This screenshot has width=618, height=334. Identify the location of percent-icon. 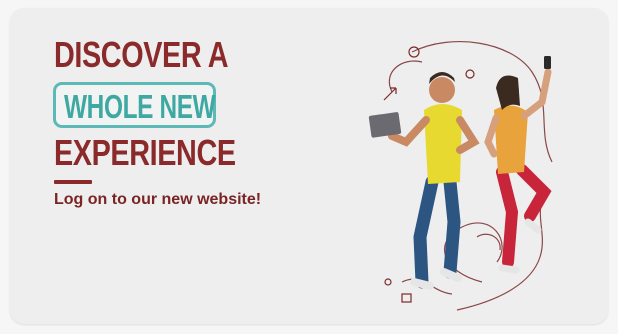
(414, 52).